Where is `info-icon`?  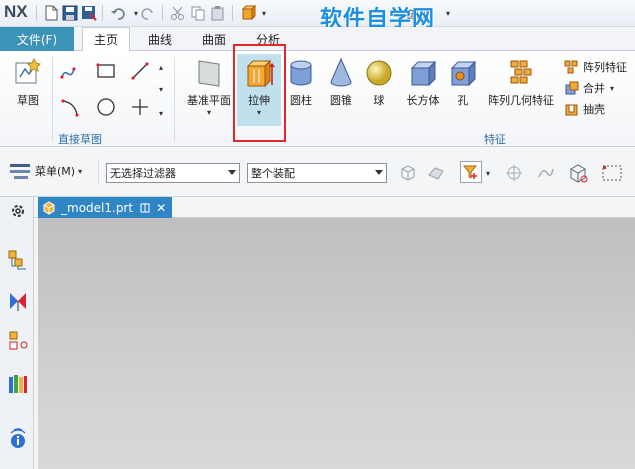 info-icon is located at coordinates (18, 438).